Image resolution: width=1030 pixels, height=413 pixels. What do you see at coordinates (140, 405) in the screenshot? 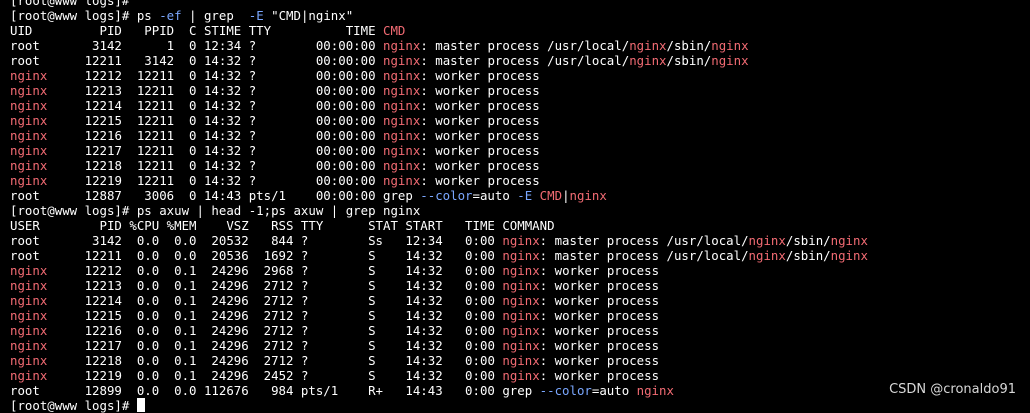
I see `terminal-cursor` at bounding box center [140, 405].